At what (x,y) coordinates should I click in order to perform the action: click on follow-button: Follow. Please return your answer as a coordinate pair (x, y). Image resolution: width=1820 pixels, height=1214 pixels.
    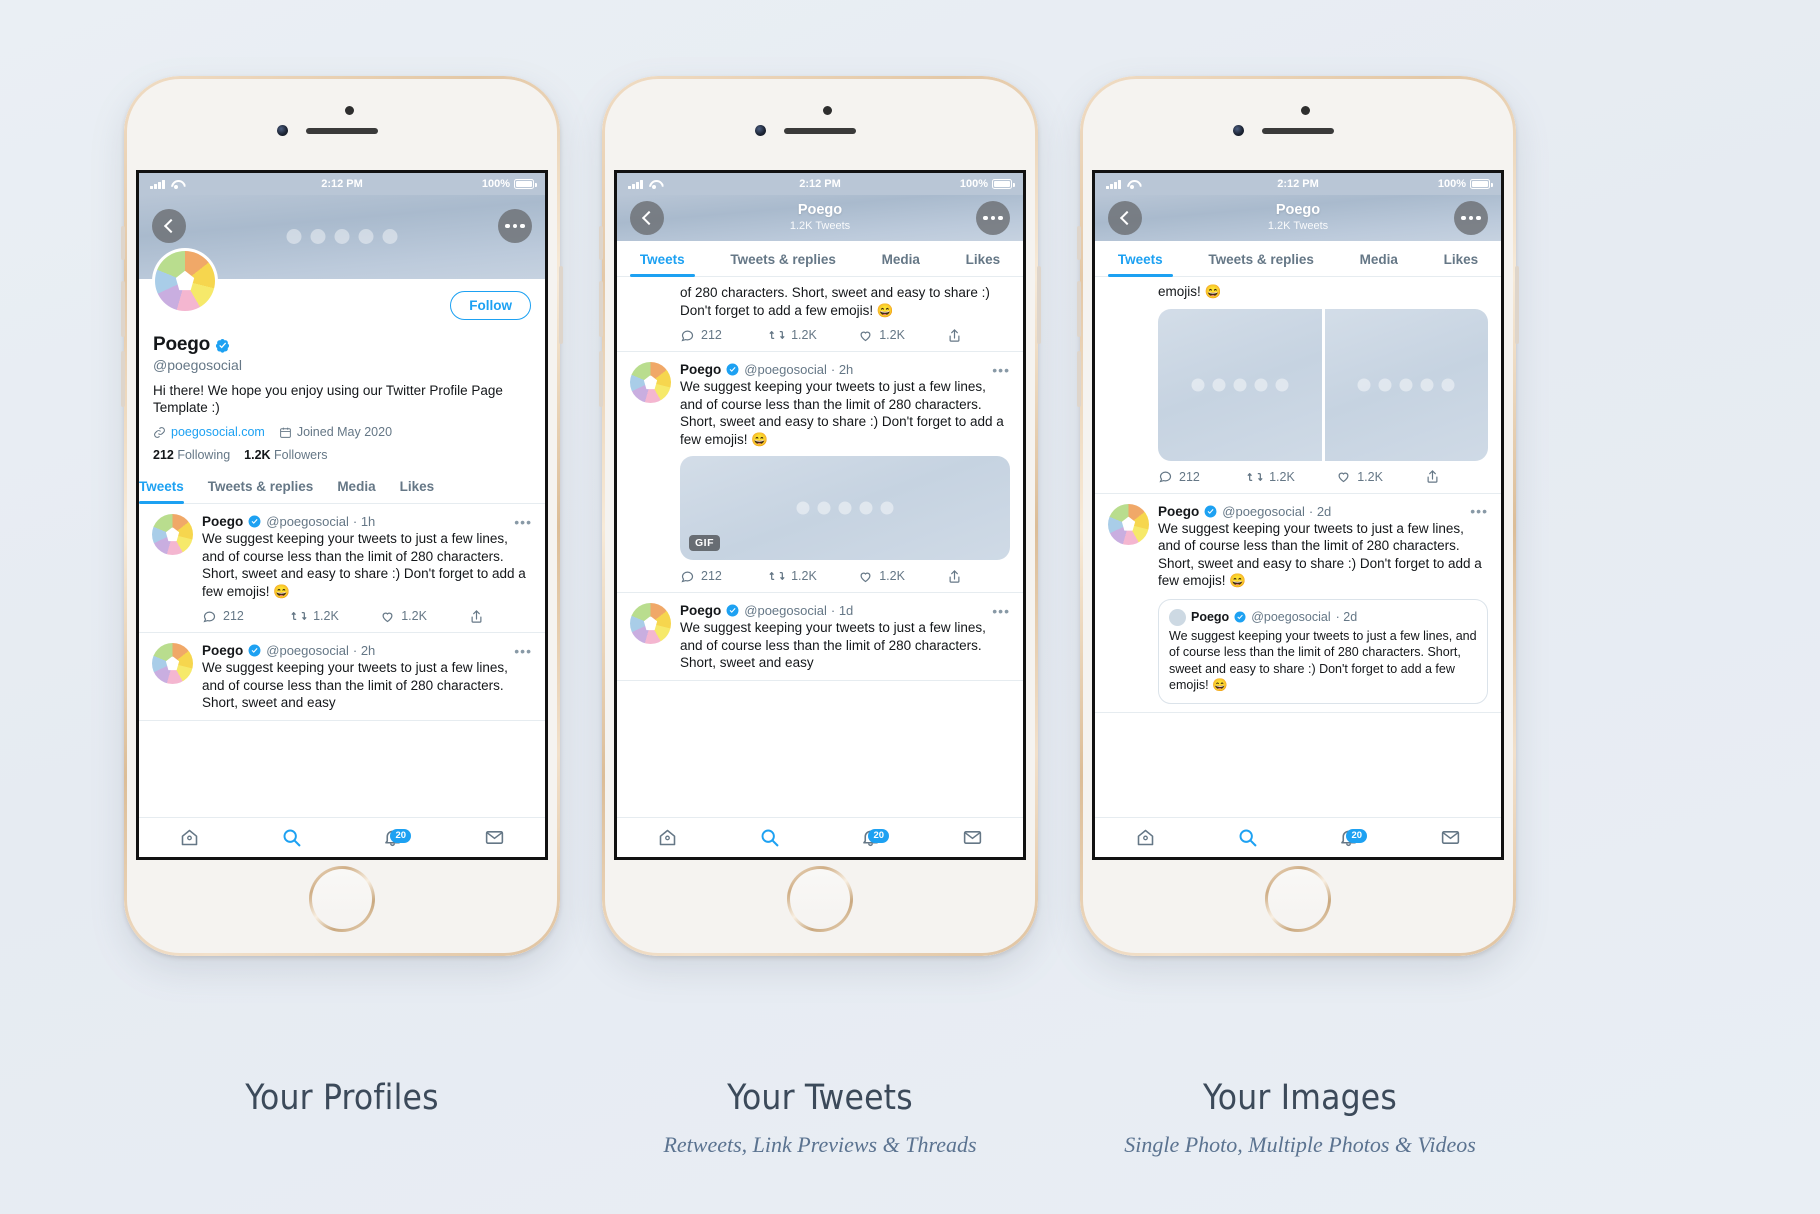
    Looking at the image, I should click on (490, 305).